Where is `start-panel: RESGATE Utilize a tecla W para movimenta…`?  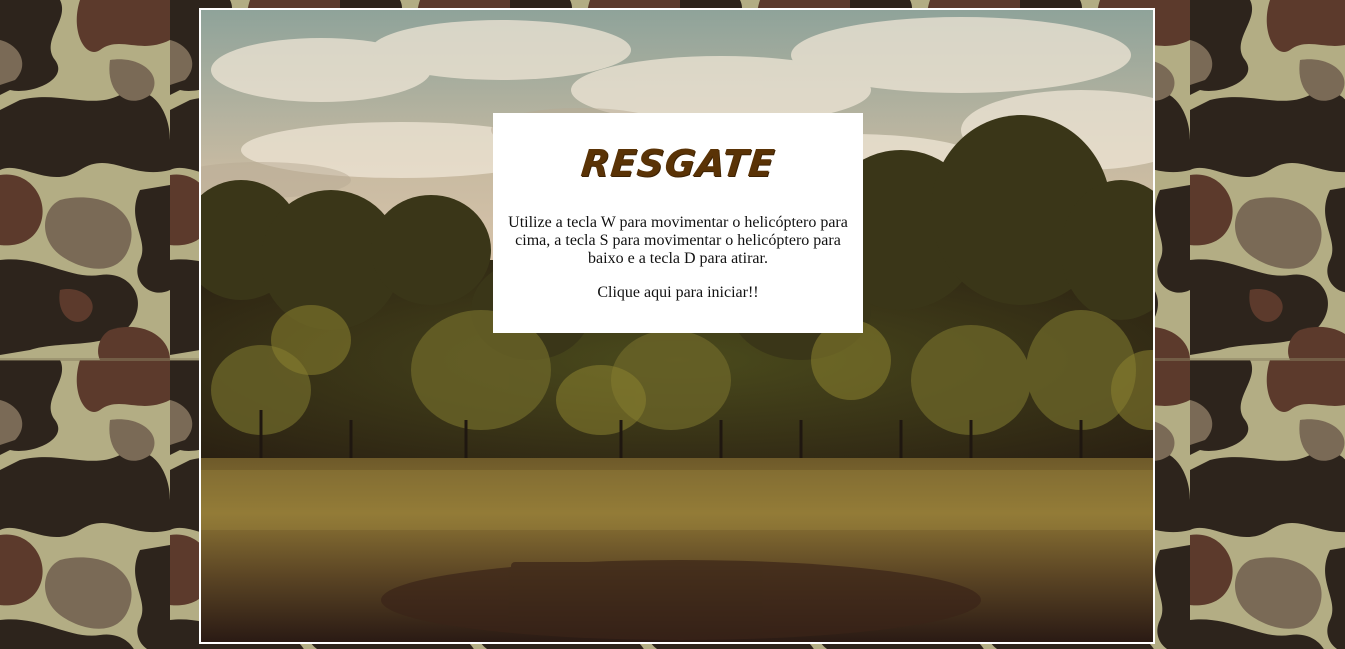 start-panel: RESGATE Utilize a tecla W para movimenta… is located at coordinates (678, 223).